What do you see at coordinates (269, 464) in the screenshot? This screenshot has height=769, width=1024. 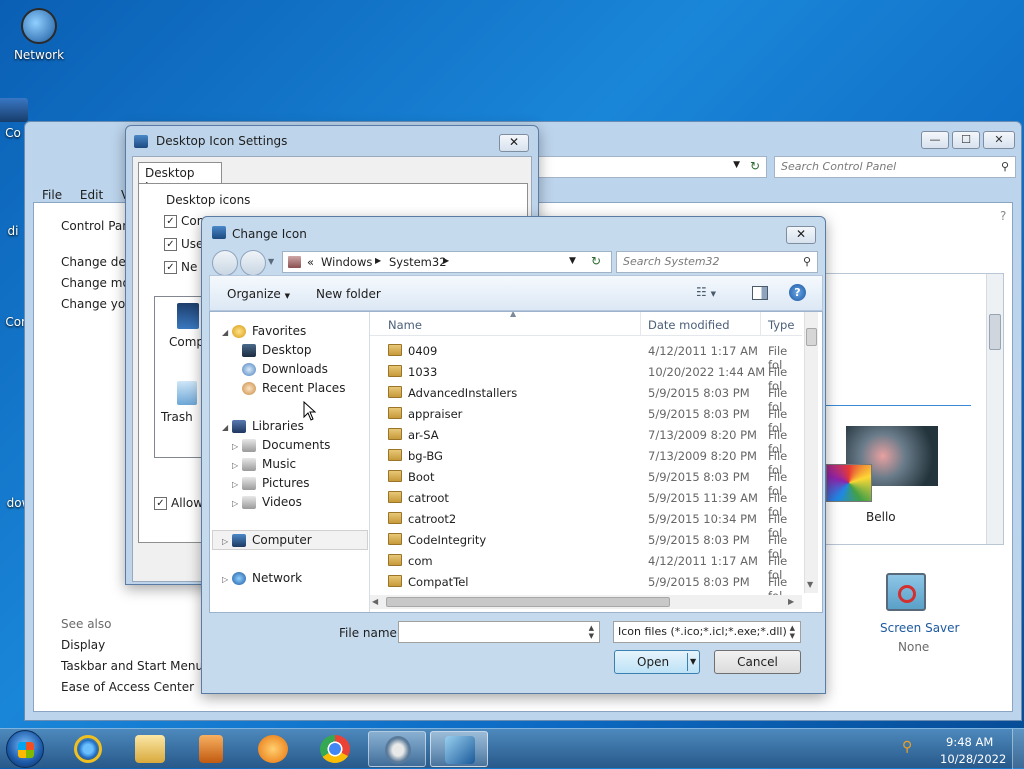 I see `tree-music: Music` at bounding box center [269, 464].